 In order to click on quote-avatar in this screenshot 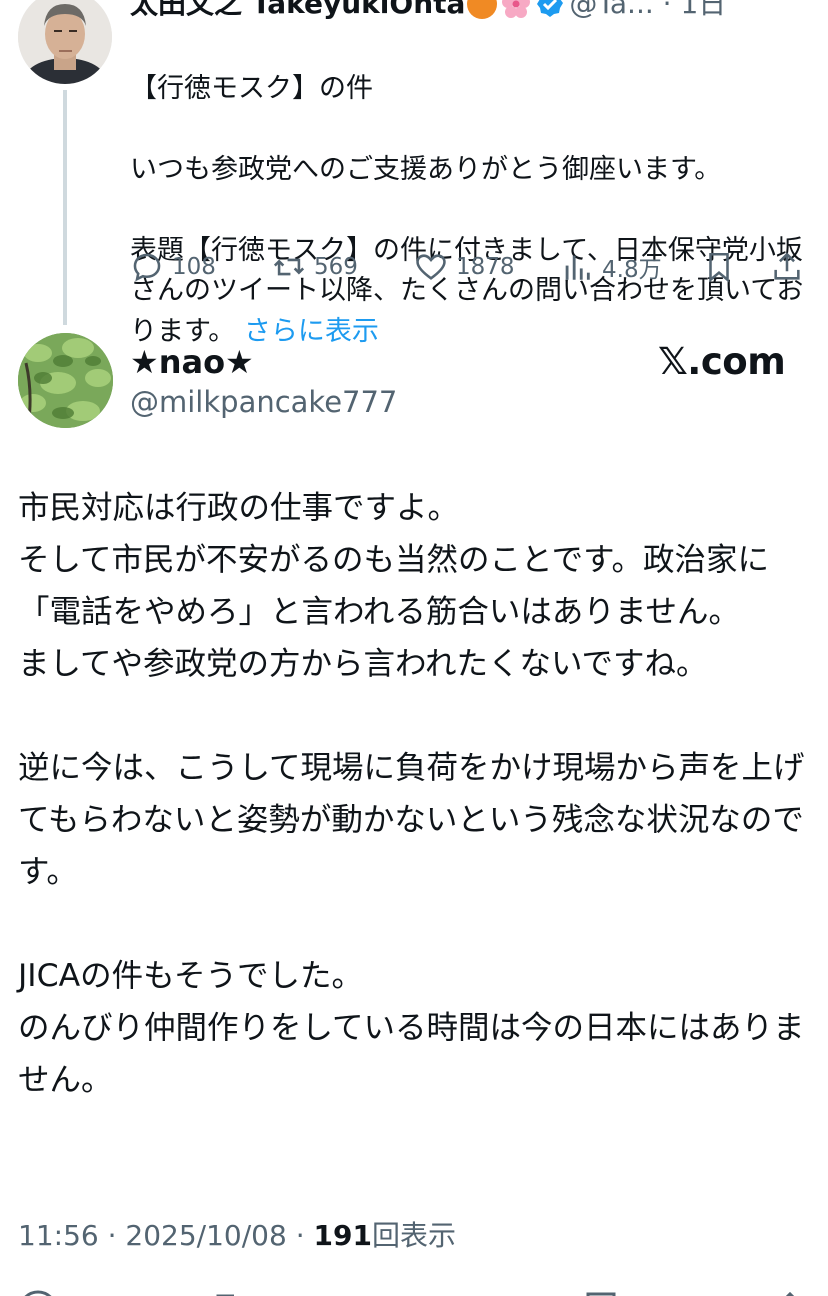, I will do `click(65, 380)`.